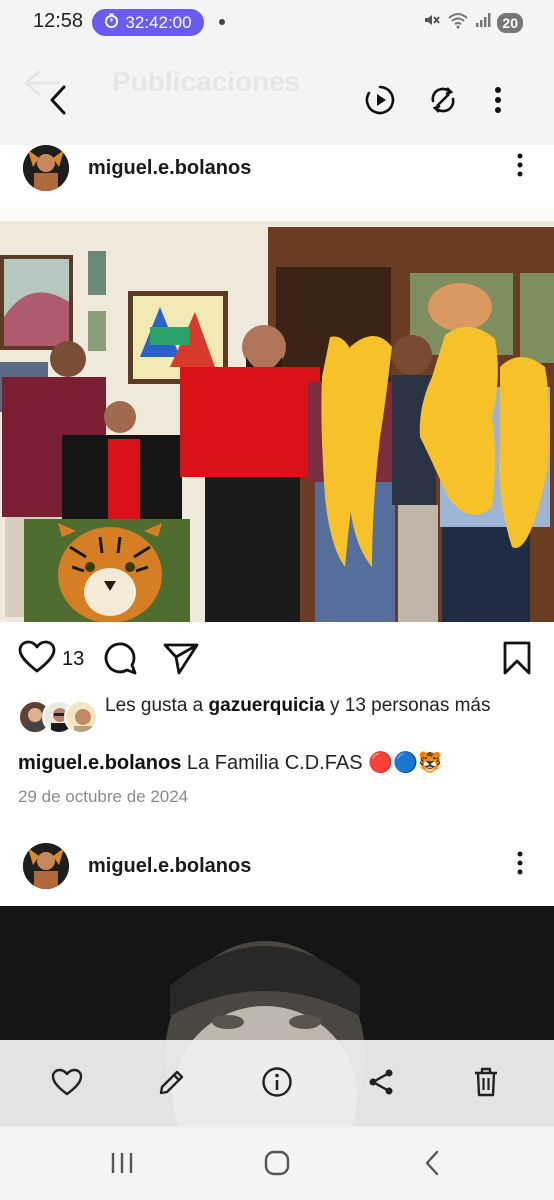  I want to click on save-button, so click(517, 658).